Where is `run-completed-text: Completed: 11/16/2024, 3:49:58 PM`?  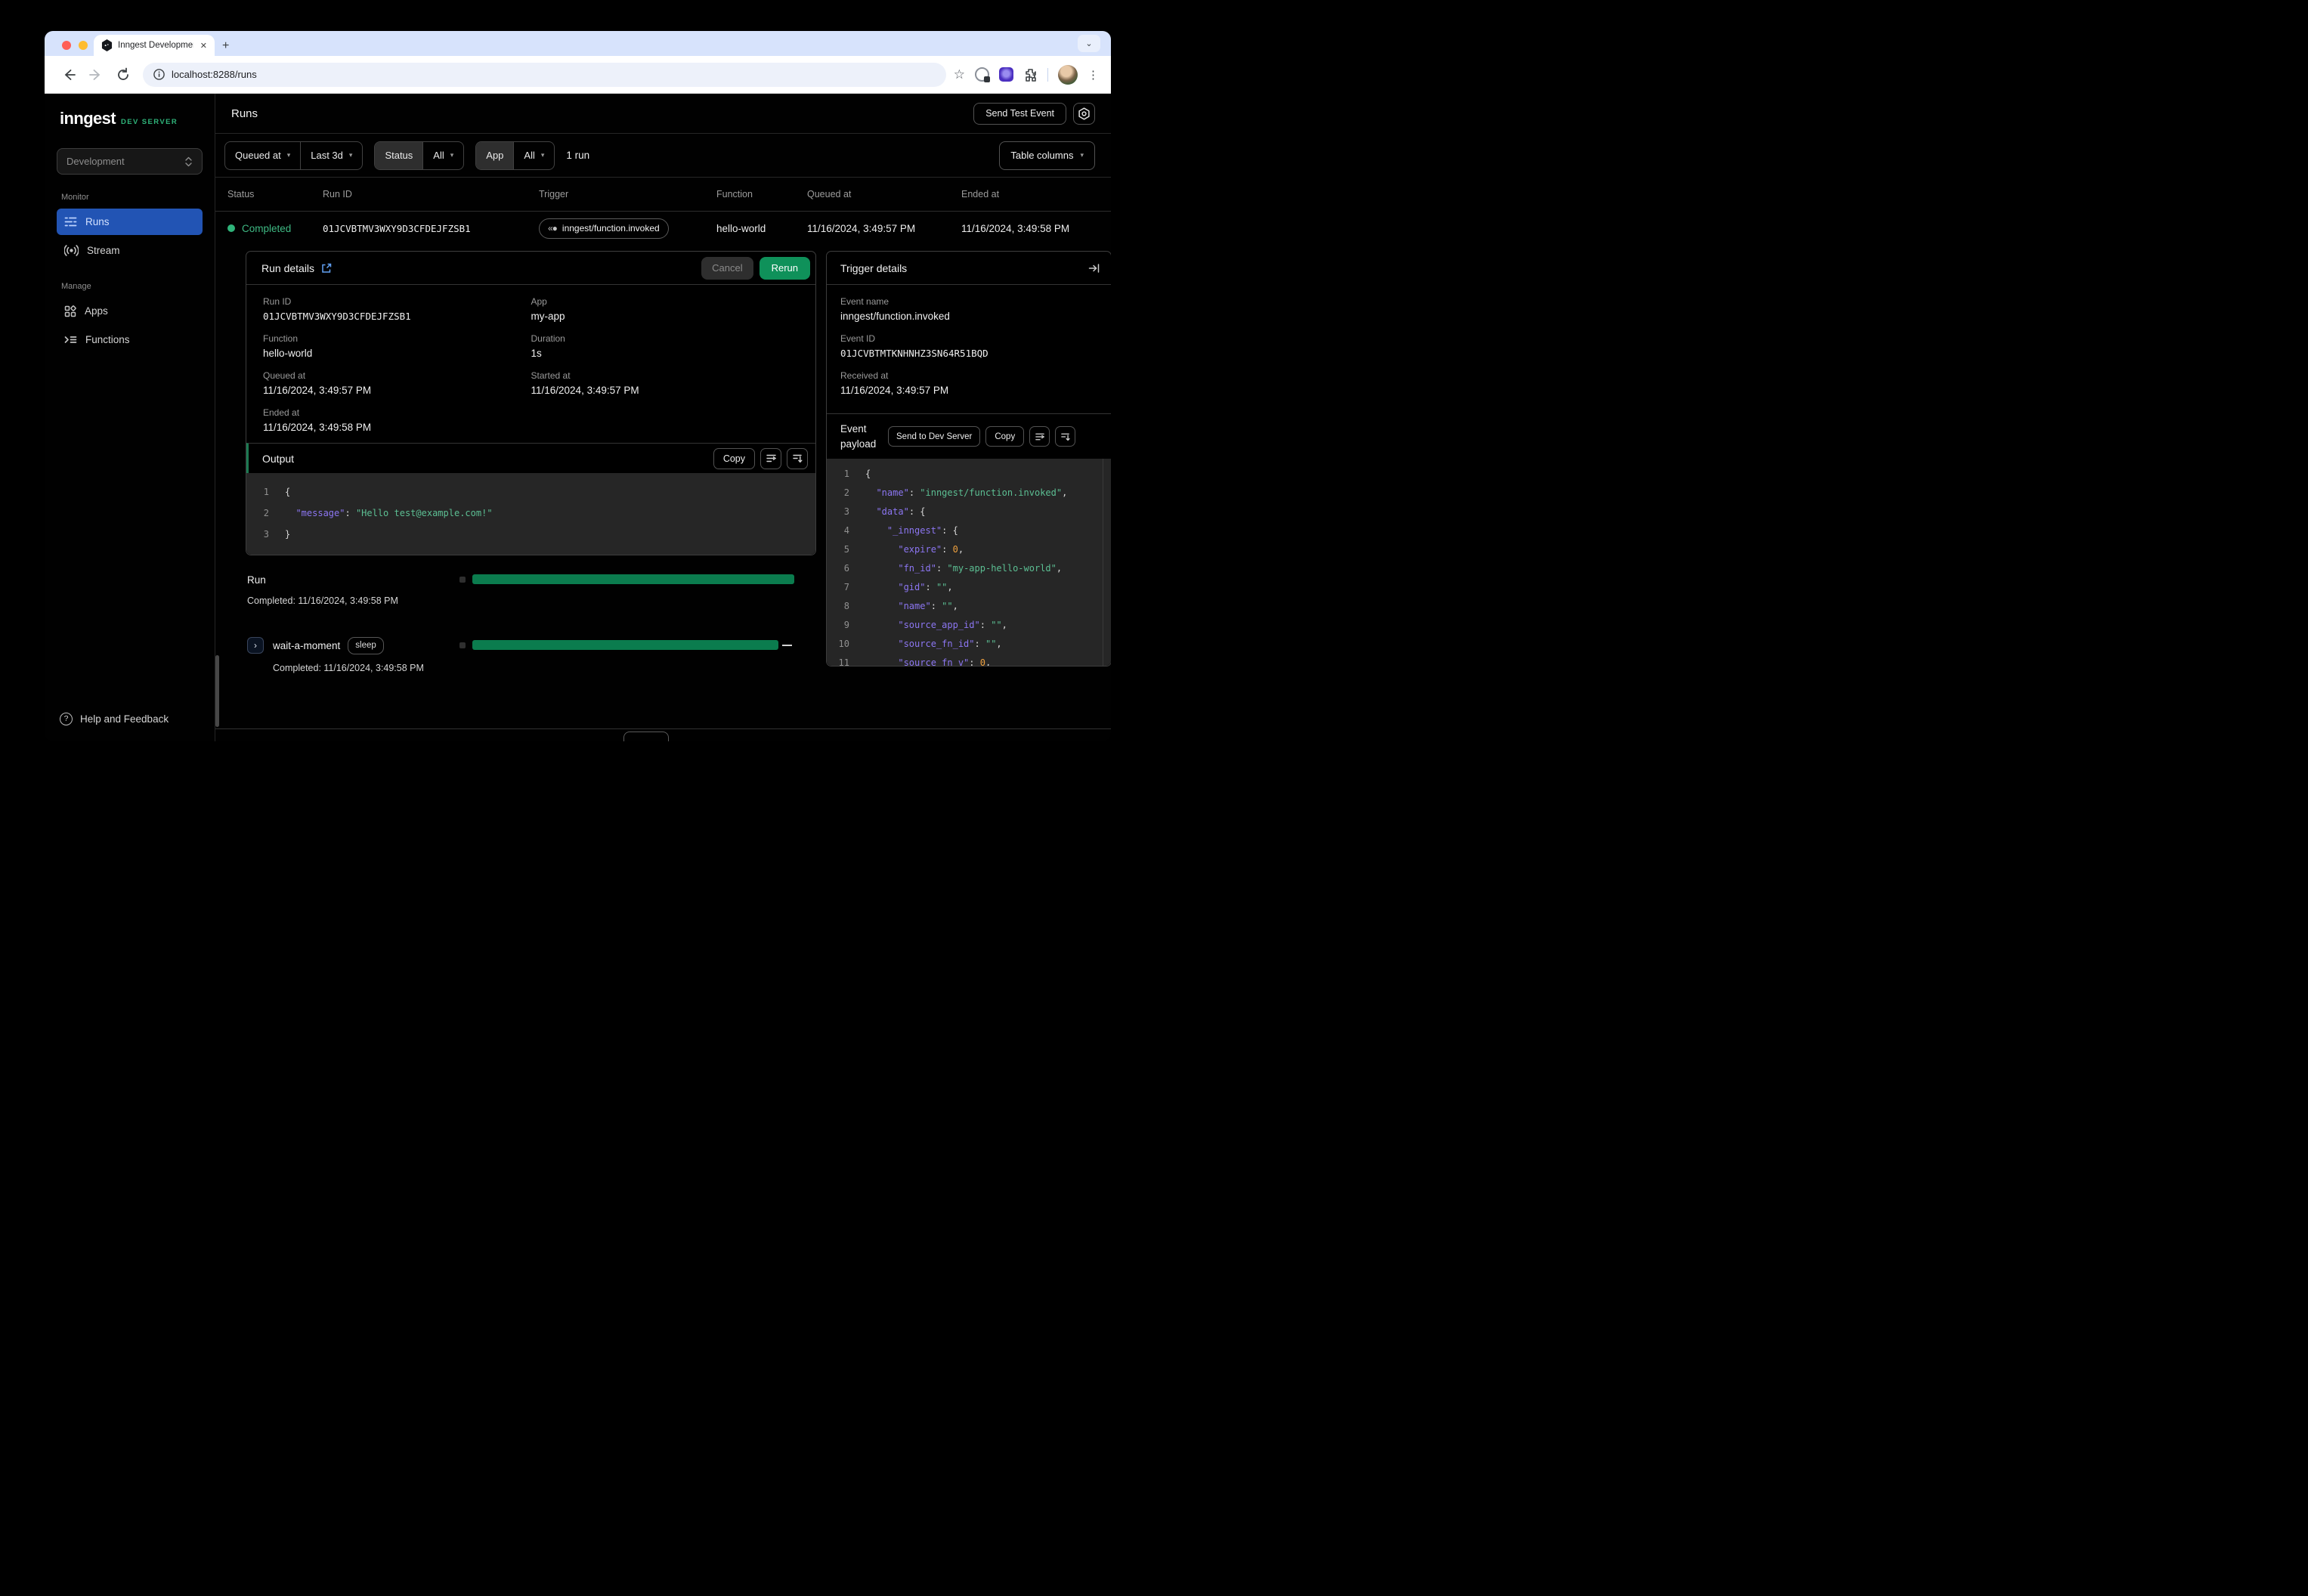
run-completed-text: Completed: 11/16/2024, 3:49:58 PM is located at coordinates (322, 600).